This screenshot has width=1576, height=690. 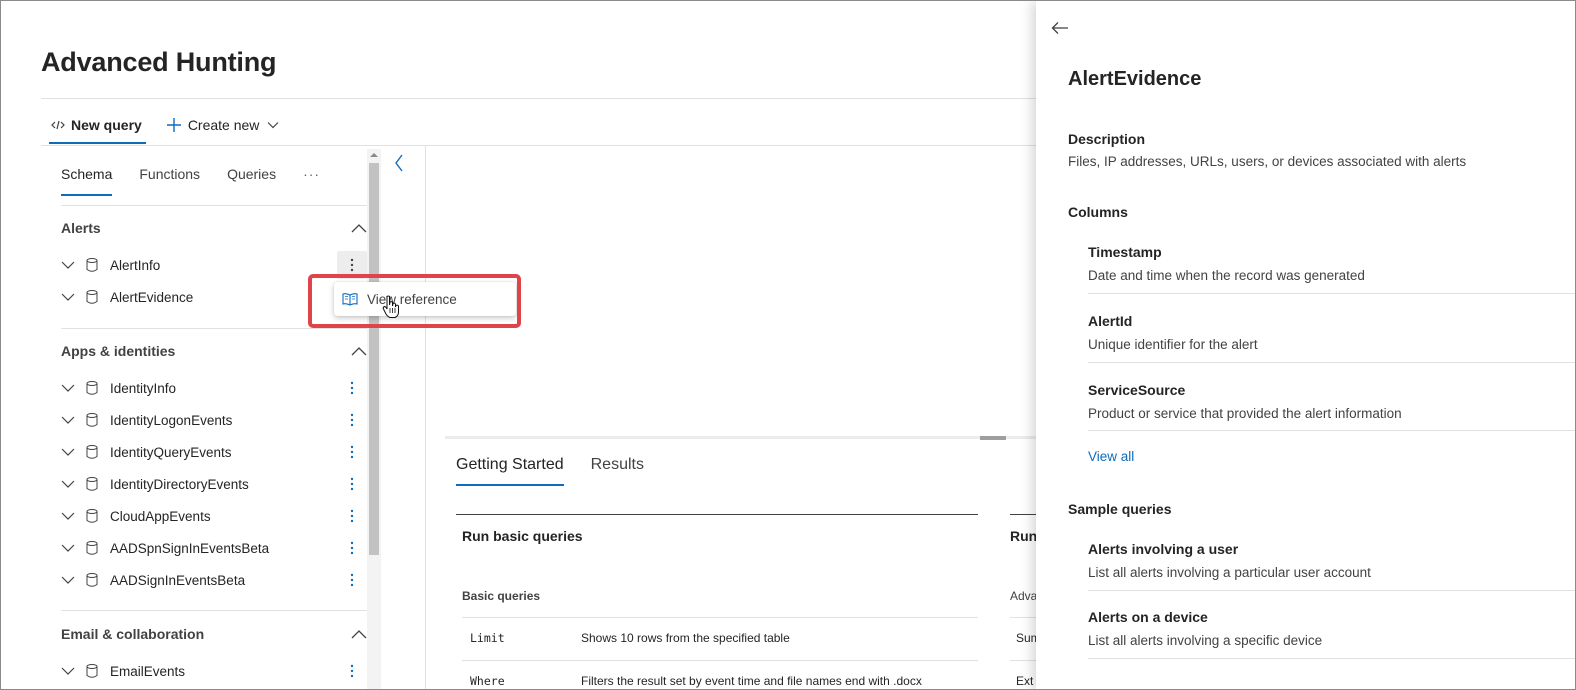 What do you see at coordinates (160, 516) in the screenshot?
I see `table-name: CloudAppEvents` at bounding box center [160, 516].